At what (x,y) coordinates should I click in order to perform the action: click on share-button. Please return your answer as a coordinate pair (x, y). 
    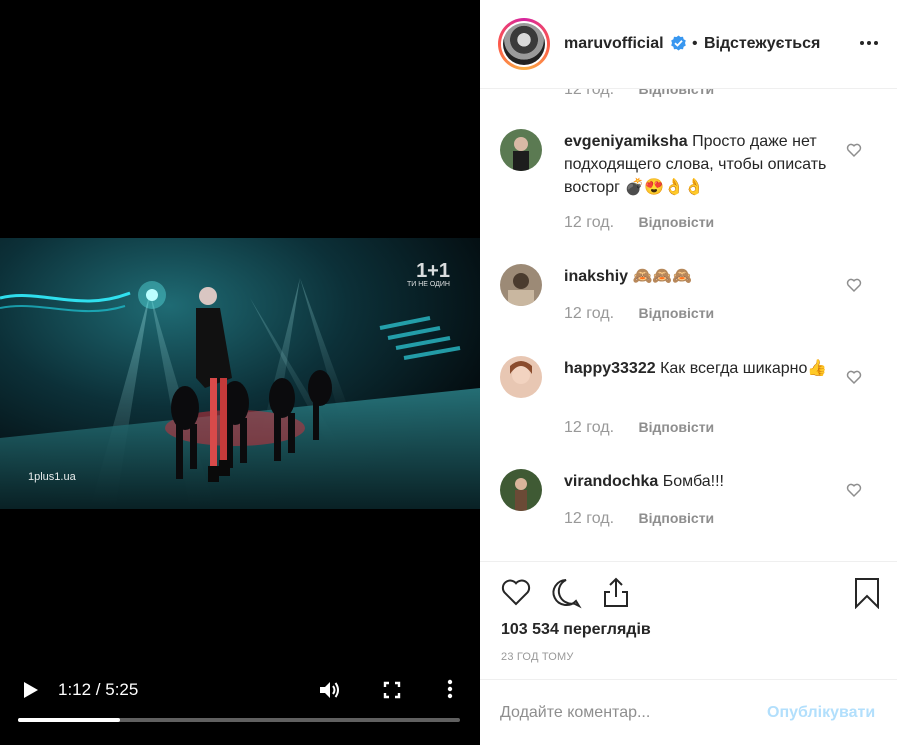
    Looking at the image, I should click on (616, 592).